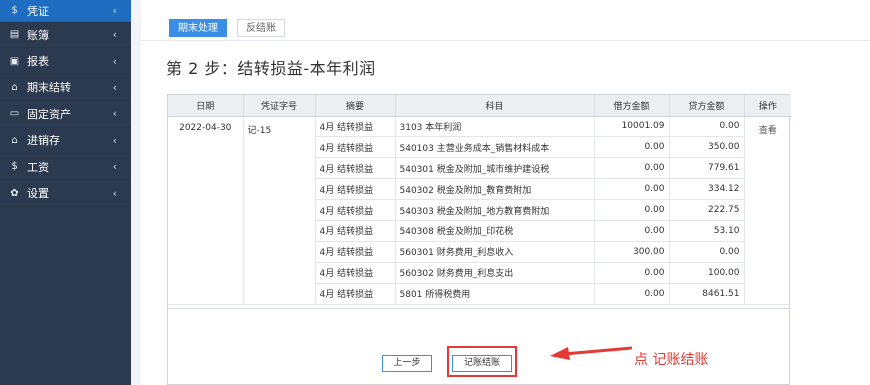 The height and width of the screenshot is (385, 870). I want to click on account-cell: 540302 税金及附加_教育费附加, so click(495, 189).